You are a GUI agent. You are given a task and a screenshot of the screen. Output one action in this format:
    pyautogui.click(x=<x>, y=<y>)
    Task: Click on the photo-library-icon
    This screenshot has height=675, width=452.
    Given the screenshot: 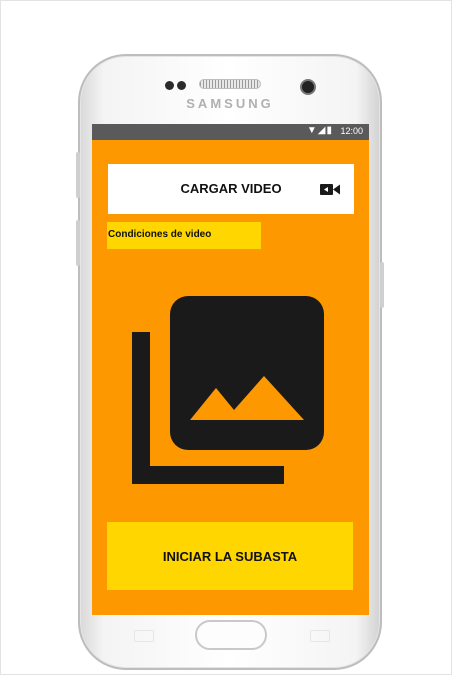 What is the action you would take?
    pyautogui.click(x=228, y=390)
    